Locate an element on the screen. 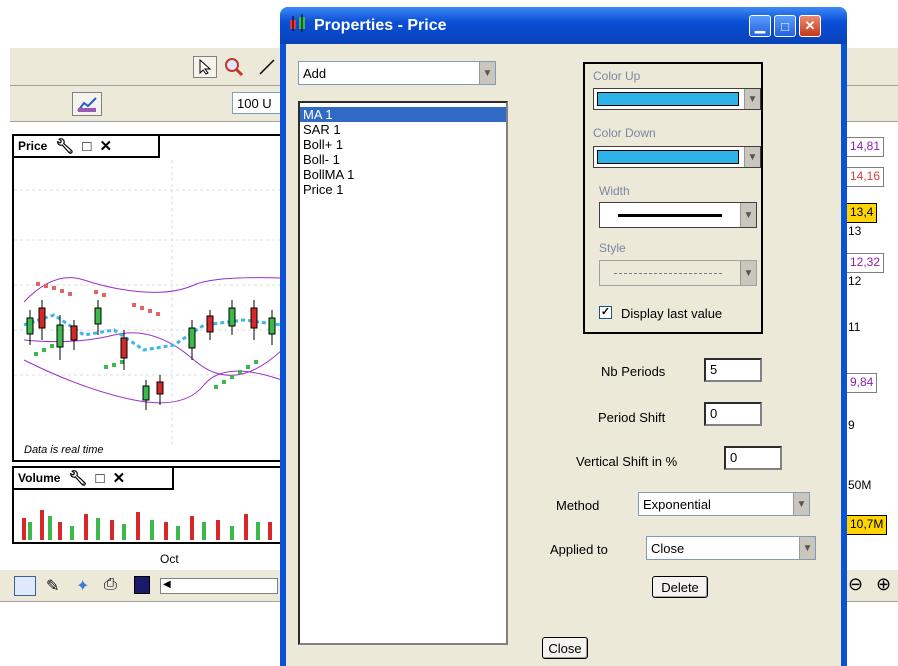  price-chart is located at coordinates (148, 302).